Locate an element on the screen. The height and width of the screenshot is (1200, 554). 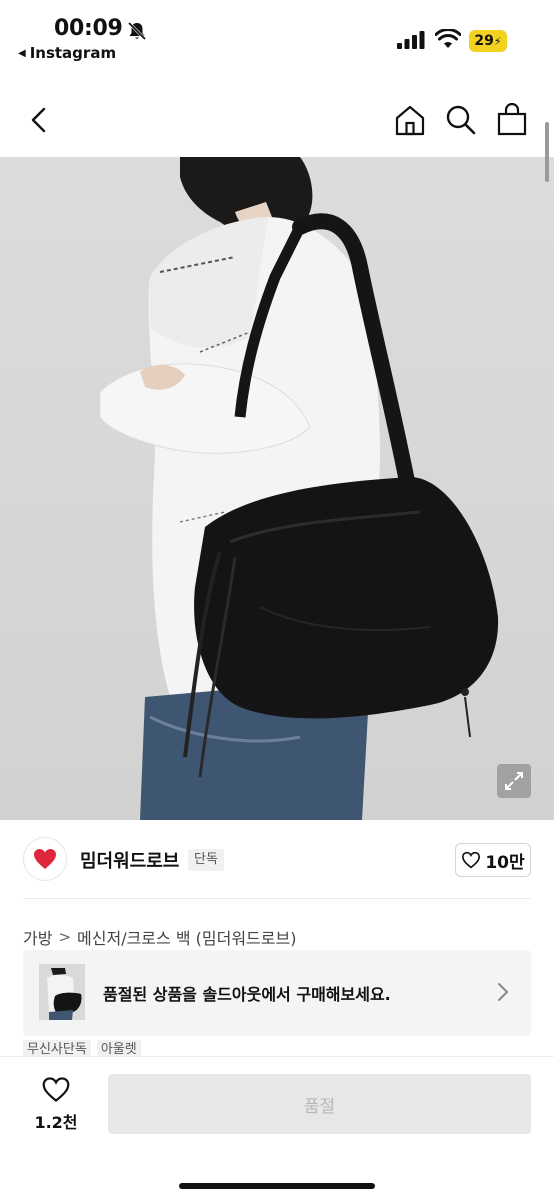
wishlist-count: 1.2천 is located at coordinates (56, 1122).